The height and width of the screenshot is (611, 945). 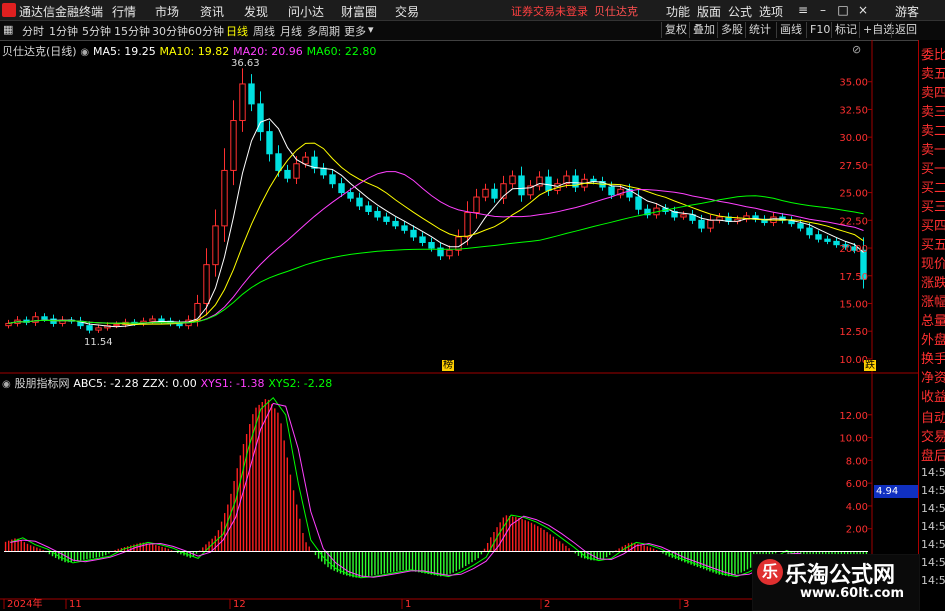 I want to click on menu-quotes: 行情, so click(x=124, y=11).